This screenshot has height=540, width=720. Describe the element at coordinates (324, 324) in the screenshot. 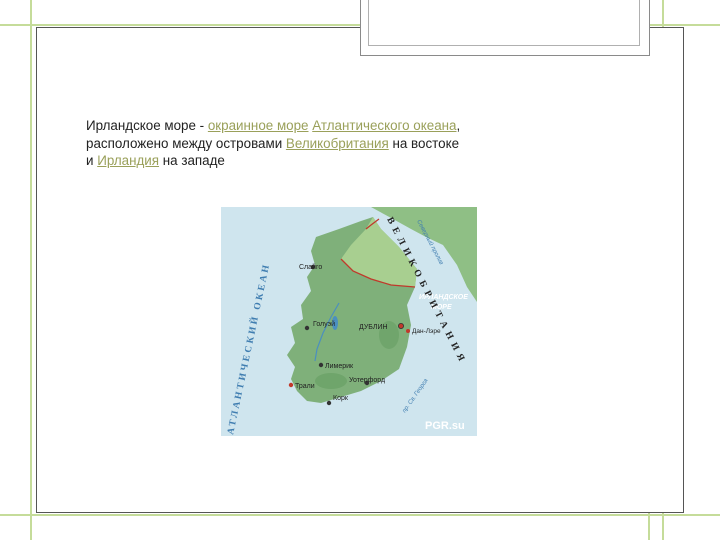

I see `label-galway: Голуэй` at that location.